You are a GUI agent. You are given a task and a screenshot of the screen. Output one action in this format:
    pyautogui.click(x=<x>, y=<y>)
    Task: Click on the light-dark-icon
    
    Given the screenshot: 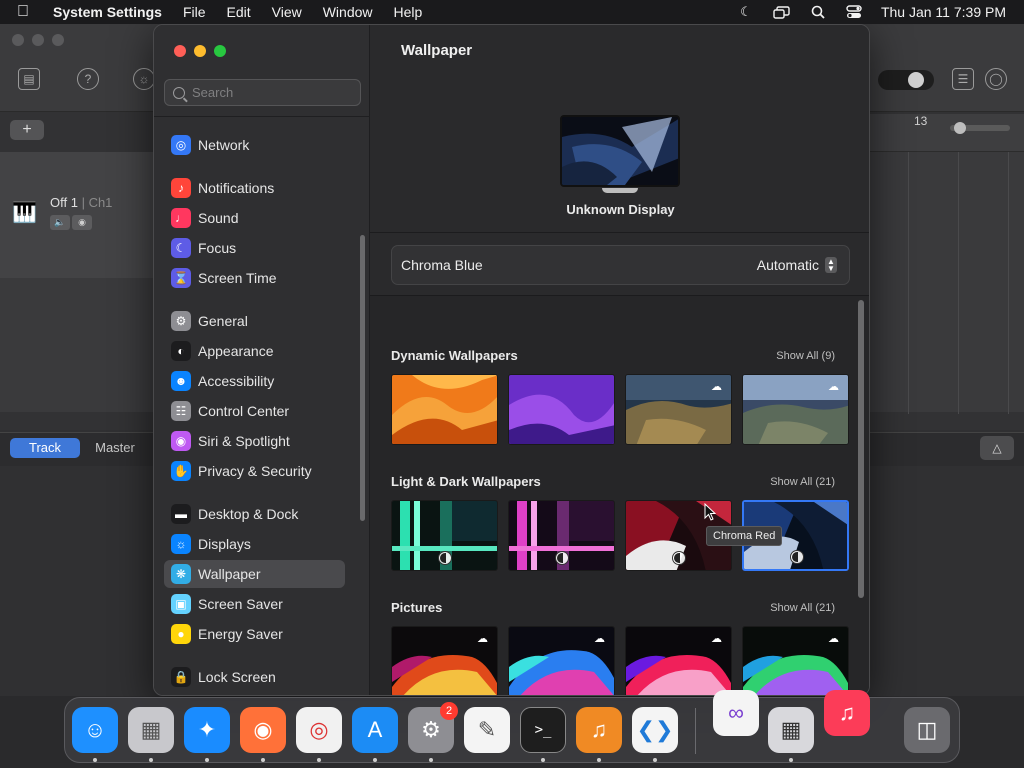 What is the action you would take?
    pyautogui.click(x=679, y=558)
    